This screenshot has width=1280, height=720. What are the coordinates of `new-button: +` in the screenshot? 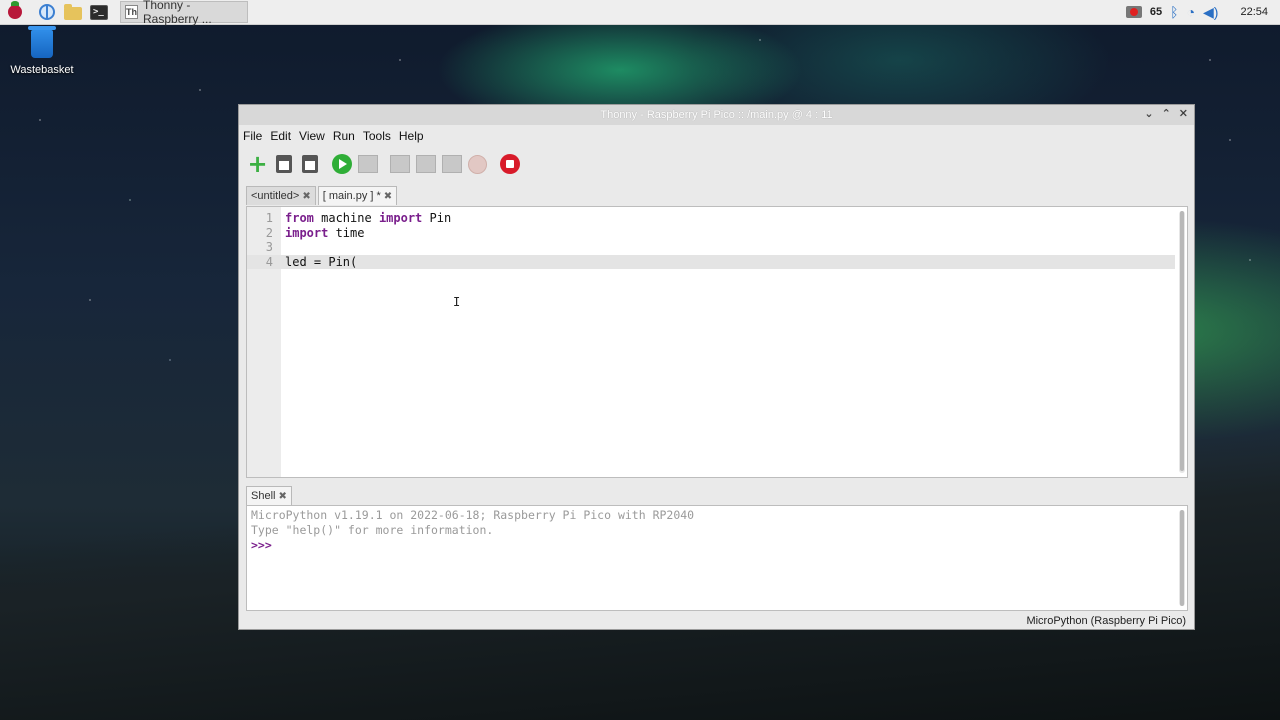 It's located at (257, 164).